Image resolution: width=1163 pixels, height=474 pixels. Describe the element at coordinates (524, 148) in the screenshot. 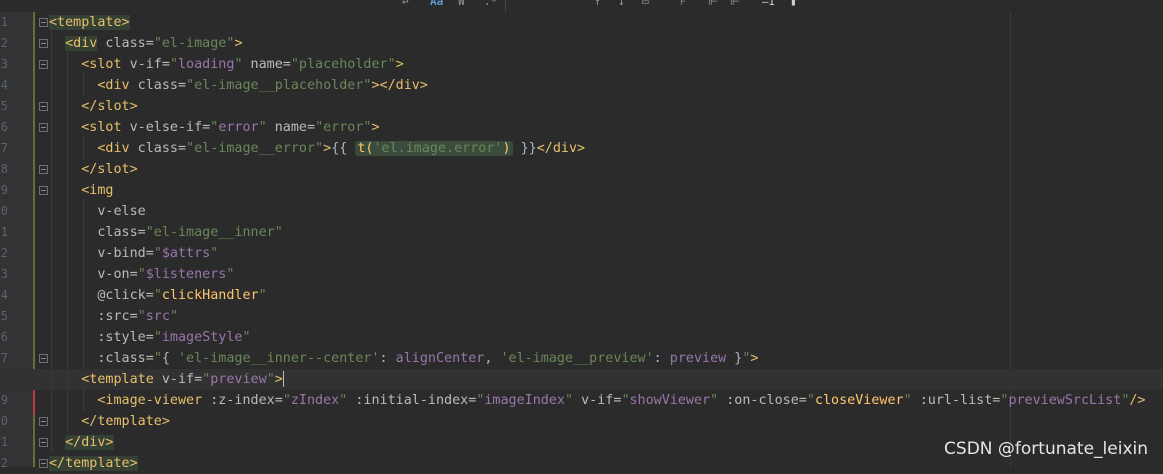

I see `mustache-close: }}` at that location.